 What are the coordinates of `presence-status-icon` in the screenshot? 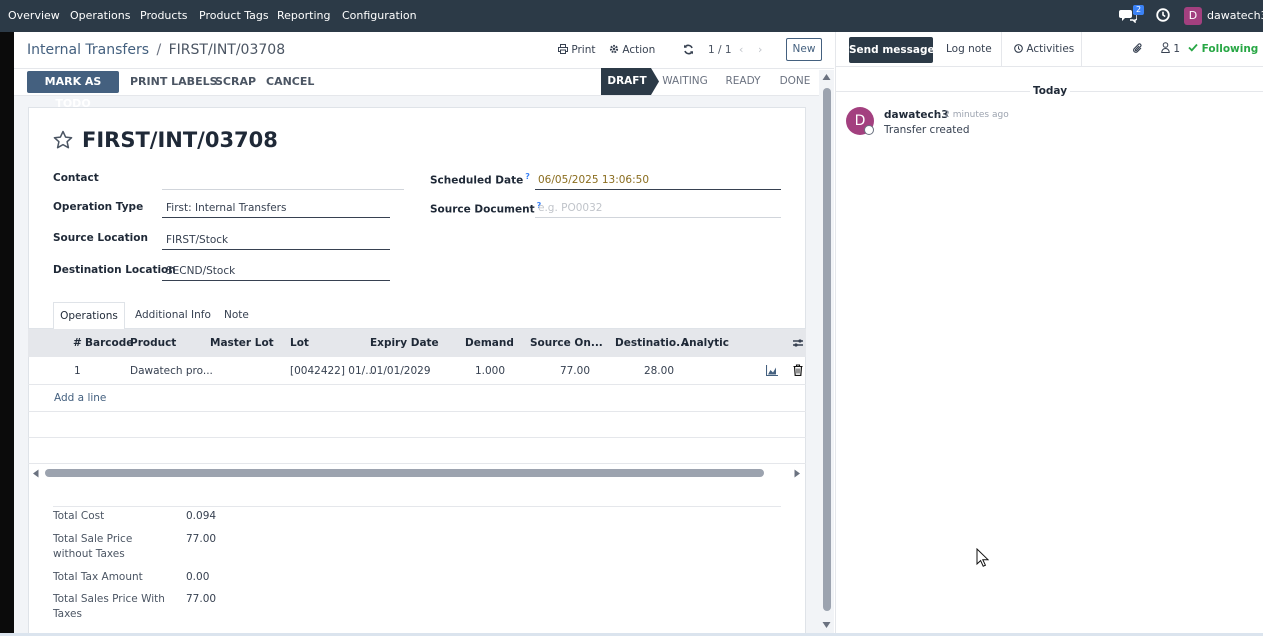 It's located at (869, 130).